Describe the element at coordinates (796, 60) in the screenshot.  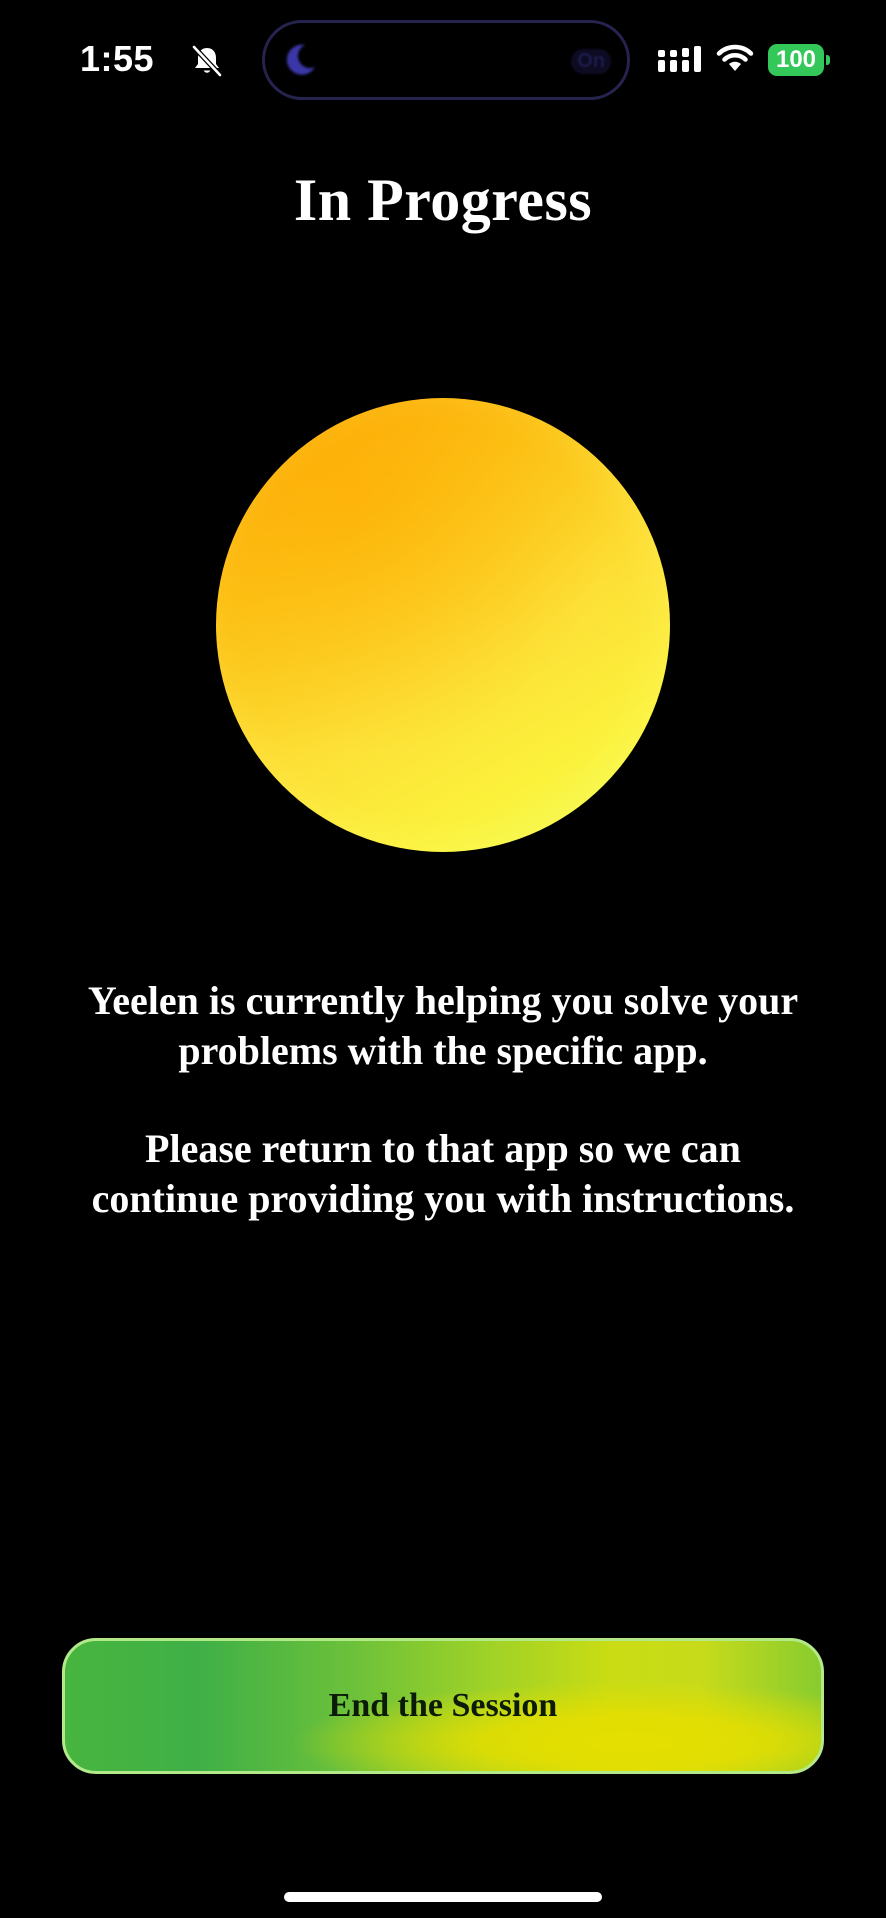
I see `battery-level: 100` at that location.